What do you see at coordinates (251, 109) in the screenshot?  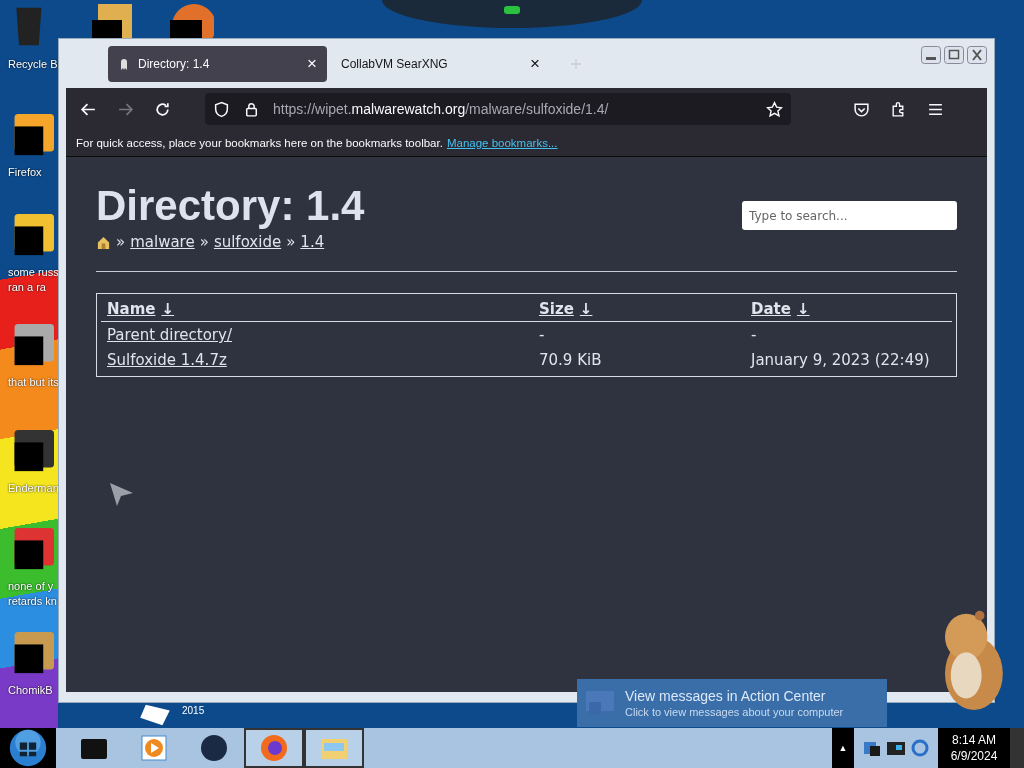 I see `lock-icon` at bounding box center [251, 109].